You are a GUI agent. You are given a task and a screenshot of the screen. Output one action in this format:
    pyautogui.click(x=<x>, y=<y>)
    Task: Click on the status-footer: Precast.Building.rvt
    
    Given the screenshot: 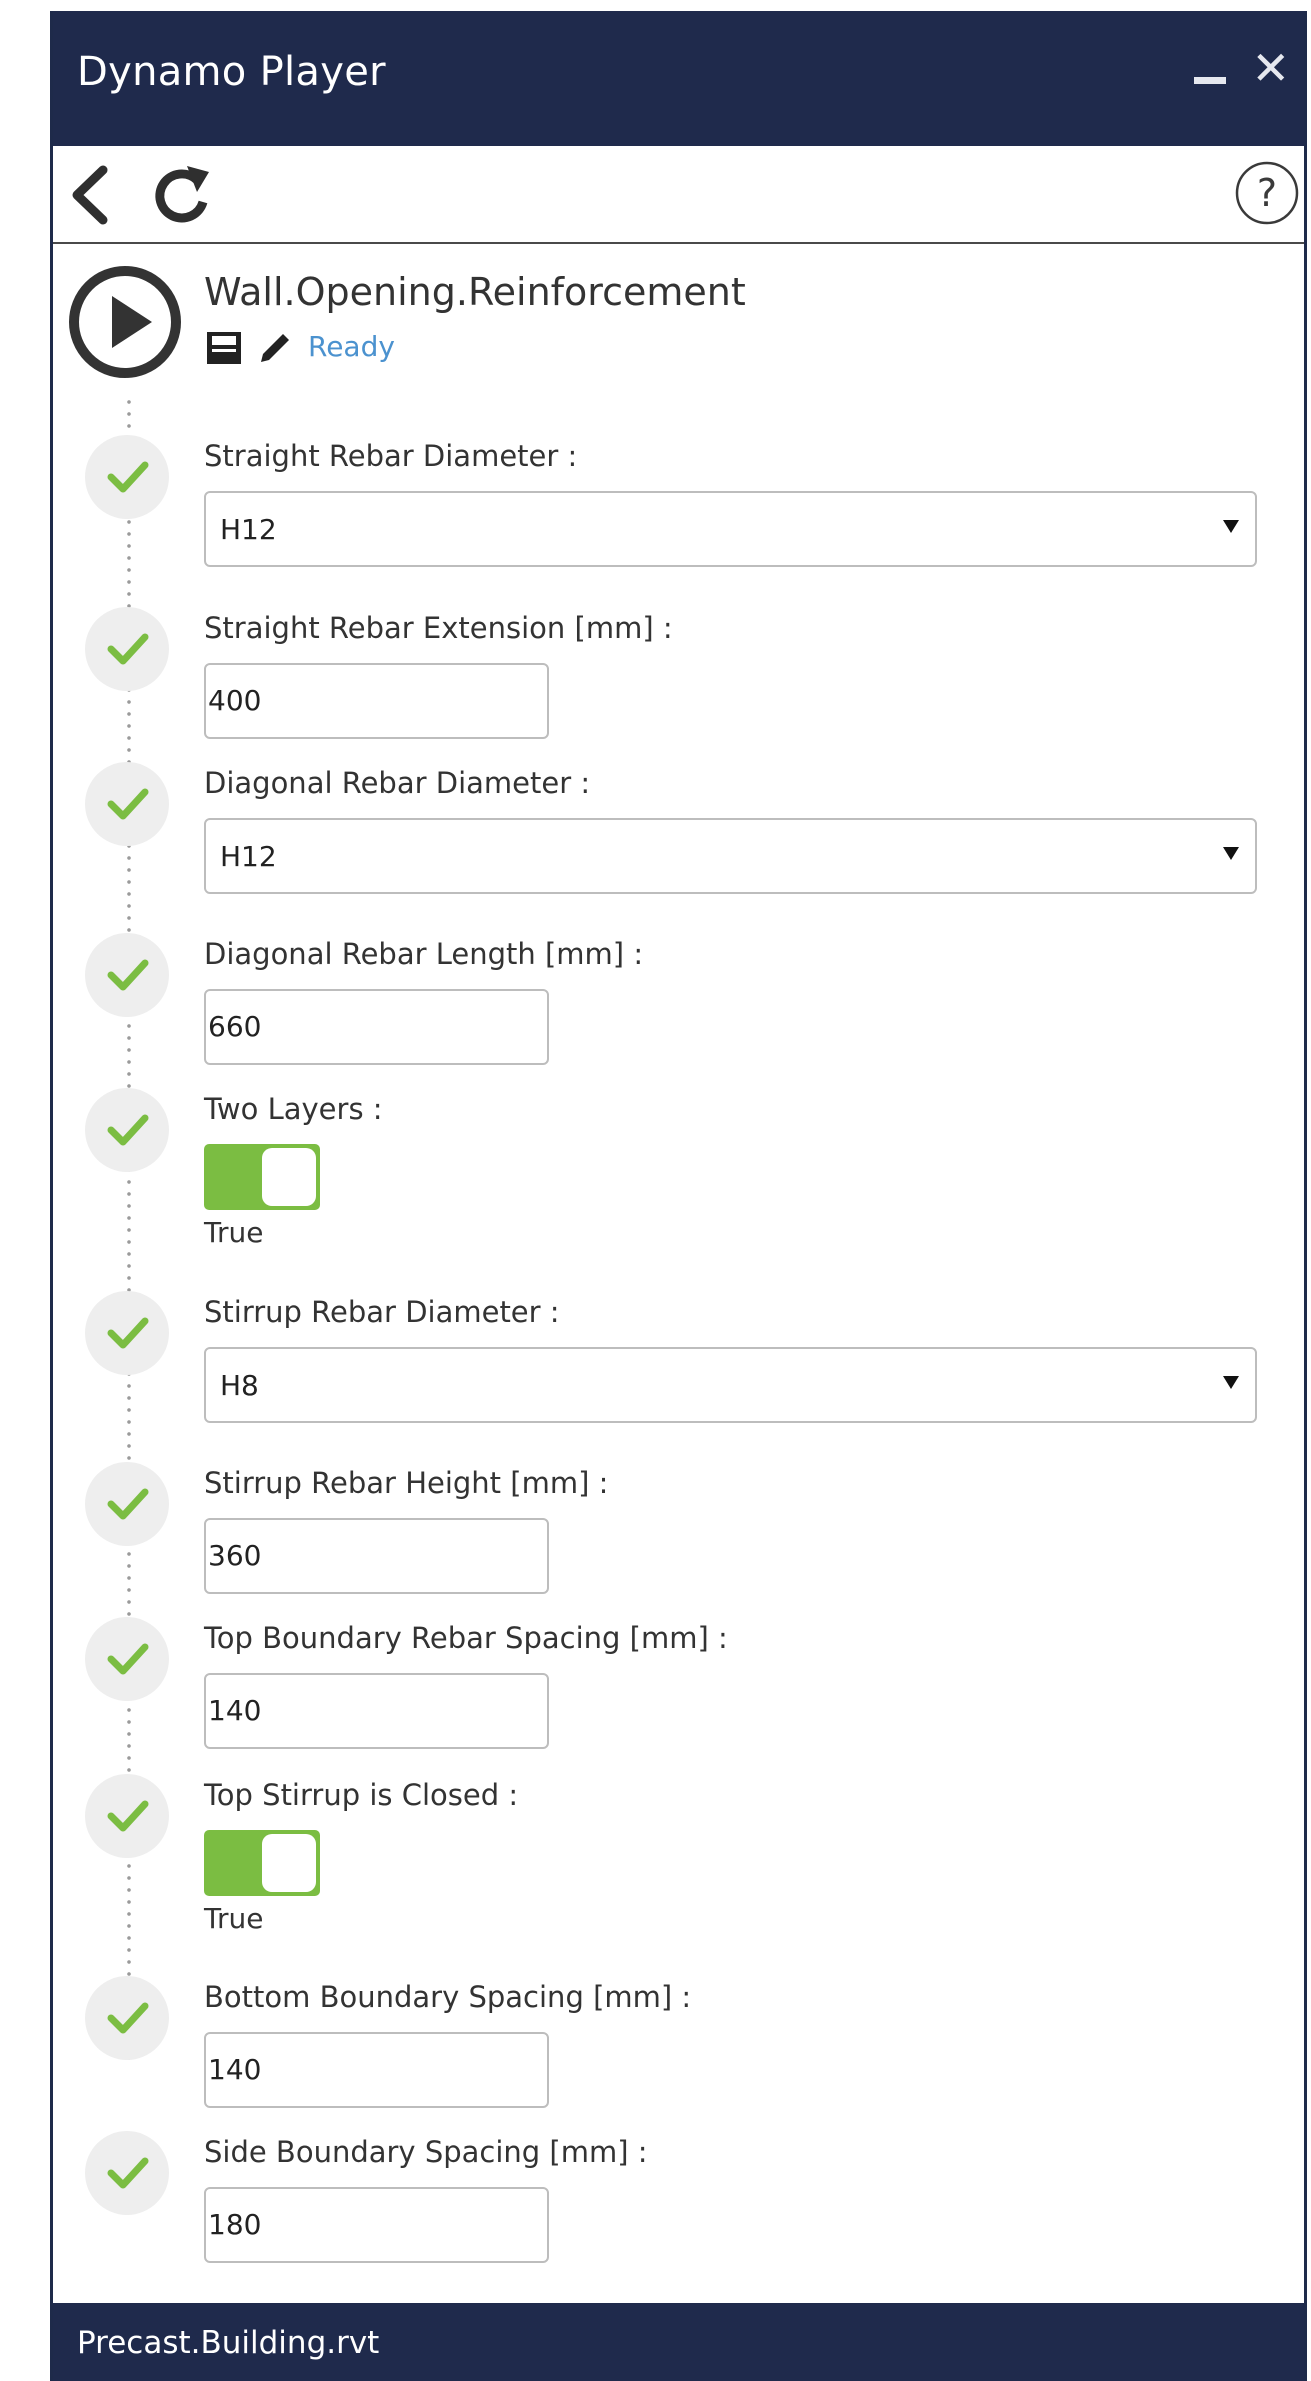 What is the action you would take?
    pyautogui.click(x=678, y=2342)
    